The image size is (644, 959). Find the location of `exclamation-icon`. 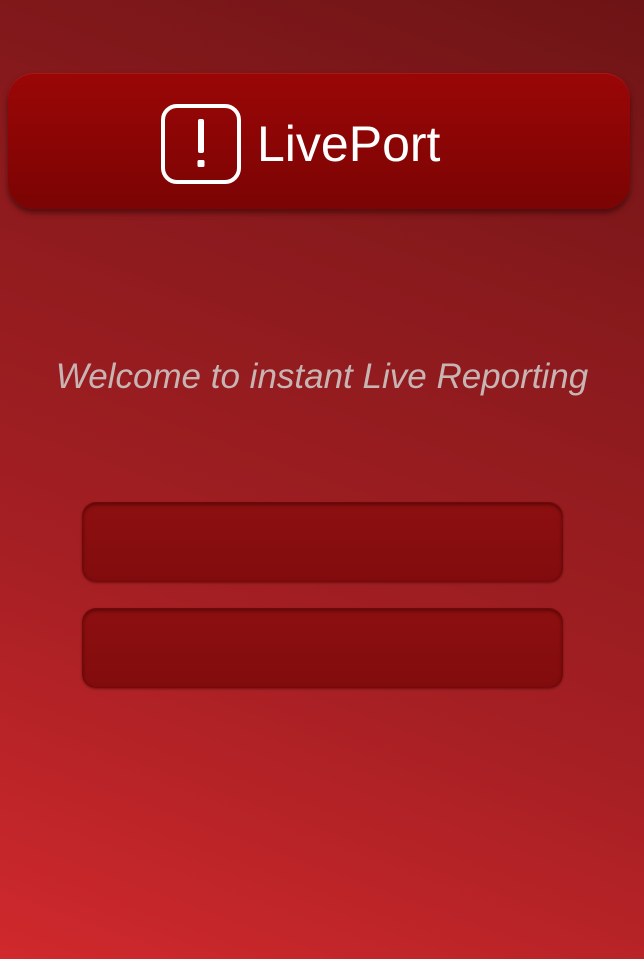

exclamation-icon is located at coordinates (201, 144).